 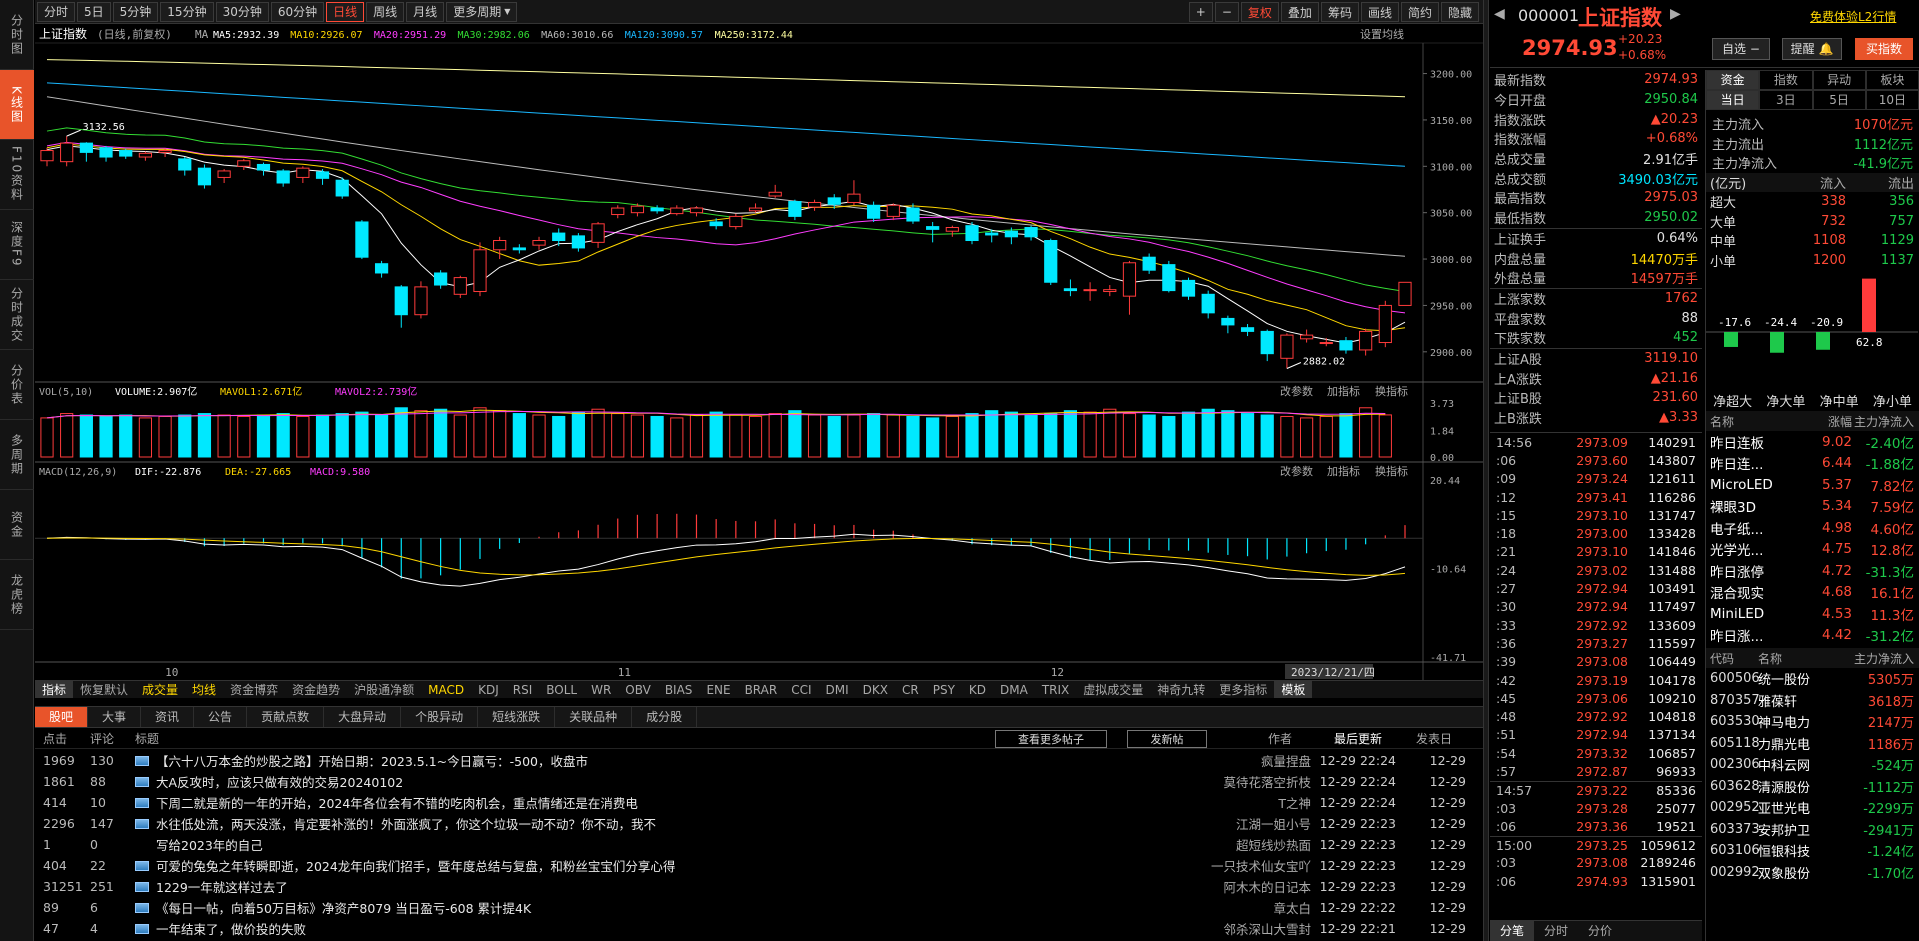 I want to click on indicator-tab: 恢复默认, so click(x=104, y=689).